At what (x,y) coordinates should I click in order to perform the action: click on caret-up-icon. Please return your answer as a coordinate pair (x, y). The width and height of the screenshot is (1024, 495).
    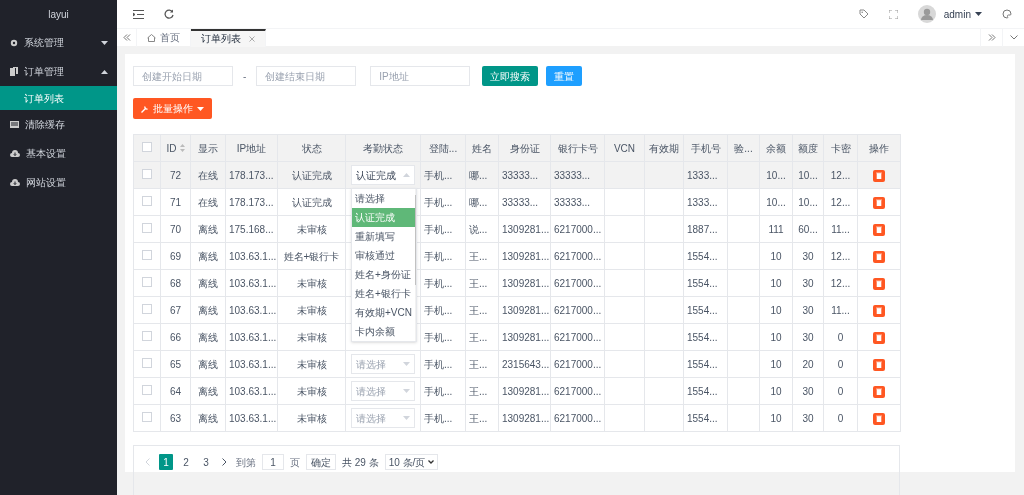
    Looking at the image, I should click on (406, 175).